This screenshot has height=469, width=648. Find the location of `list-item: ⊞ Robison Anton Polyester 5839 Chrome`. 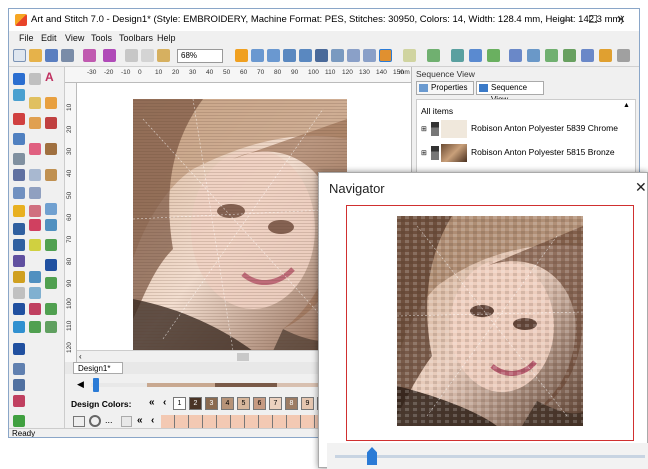

list-item: ⊞ Robison Anton Polyester 5839 Chrome is located at coordinates (524, 129).